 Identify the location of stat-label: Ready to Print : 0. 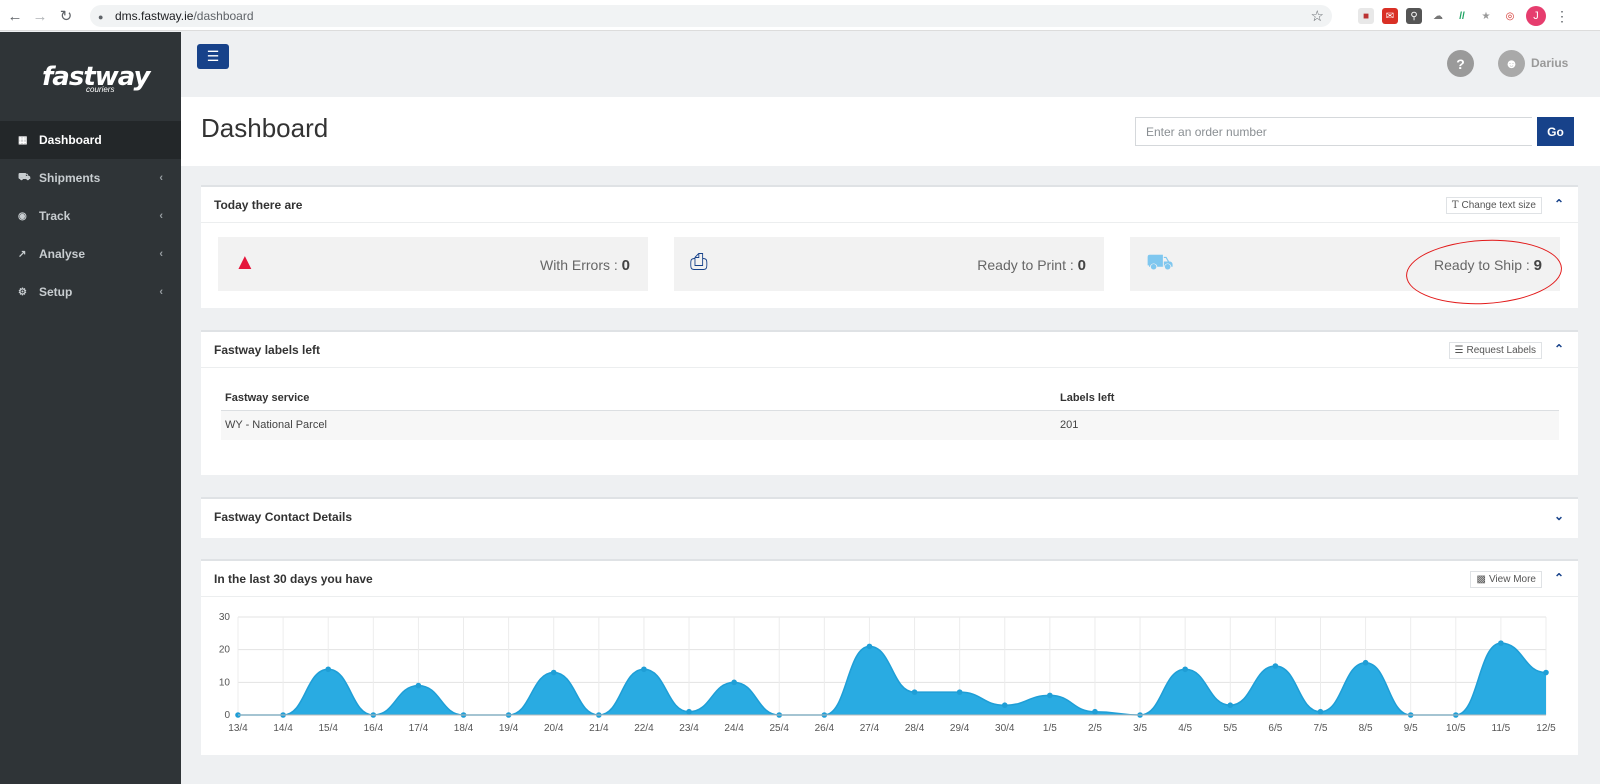
(1031, 265).